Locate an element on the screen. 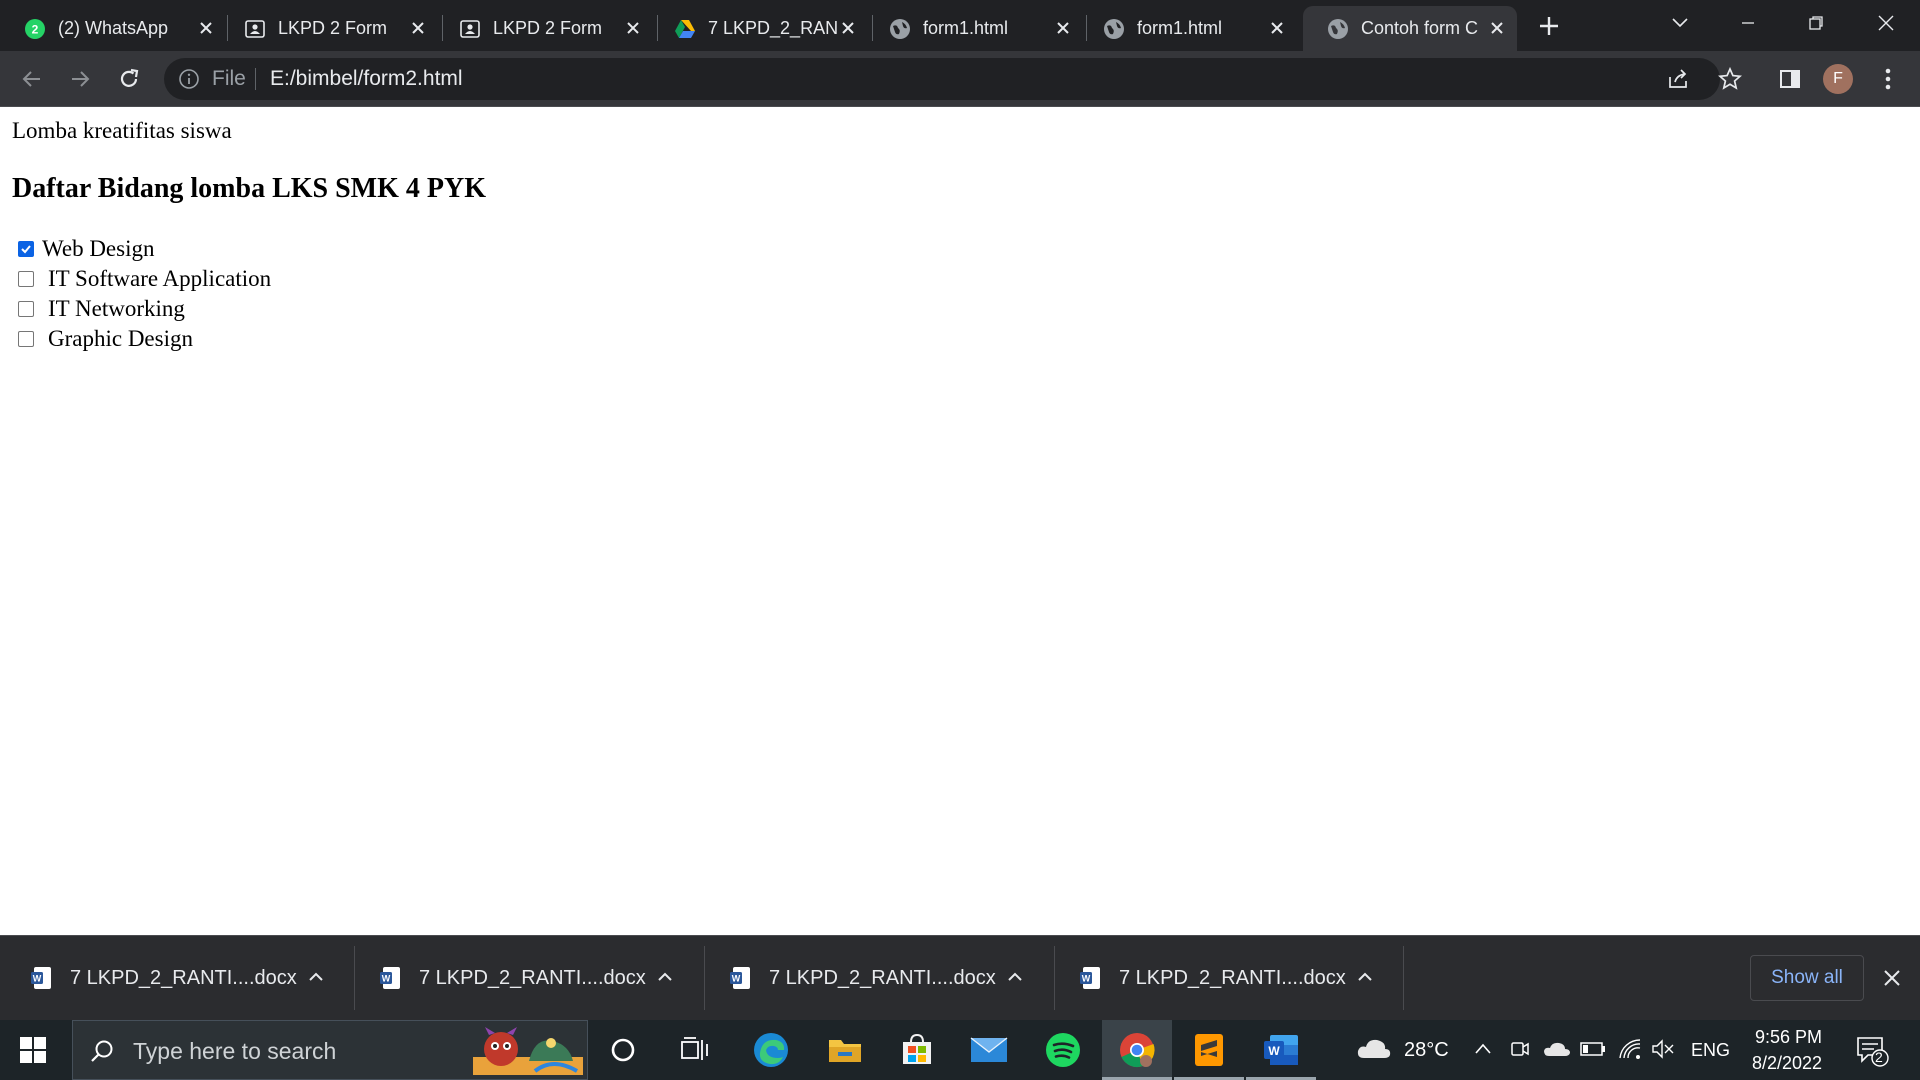  option-it-networking: IT Networking is located at coordinates (101, 309).